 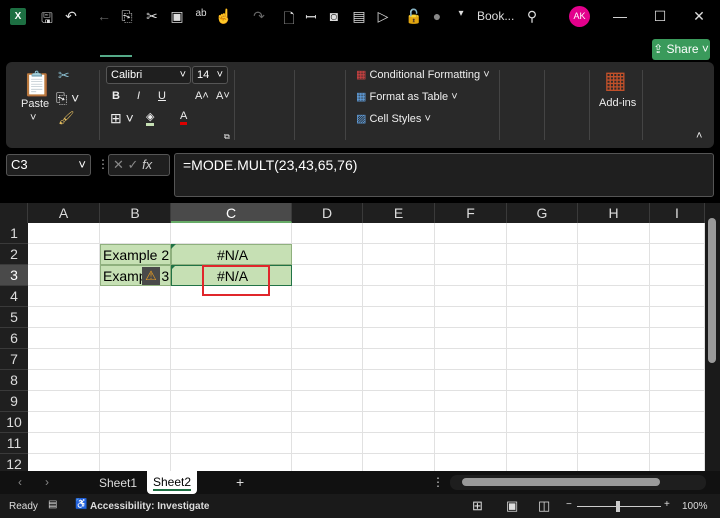 I want to click on tab-options-icon: ⋮, so click(x=438, y=482).